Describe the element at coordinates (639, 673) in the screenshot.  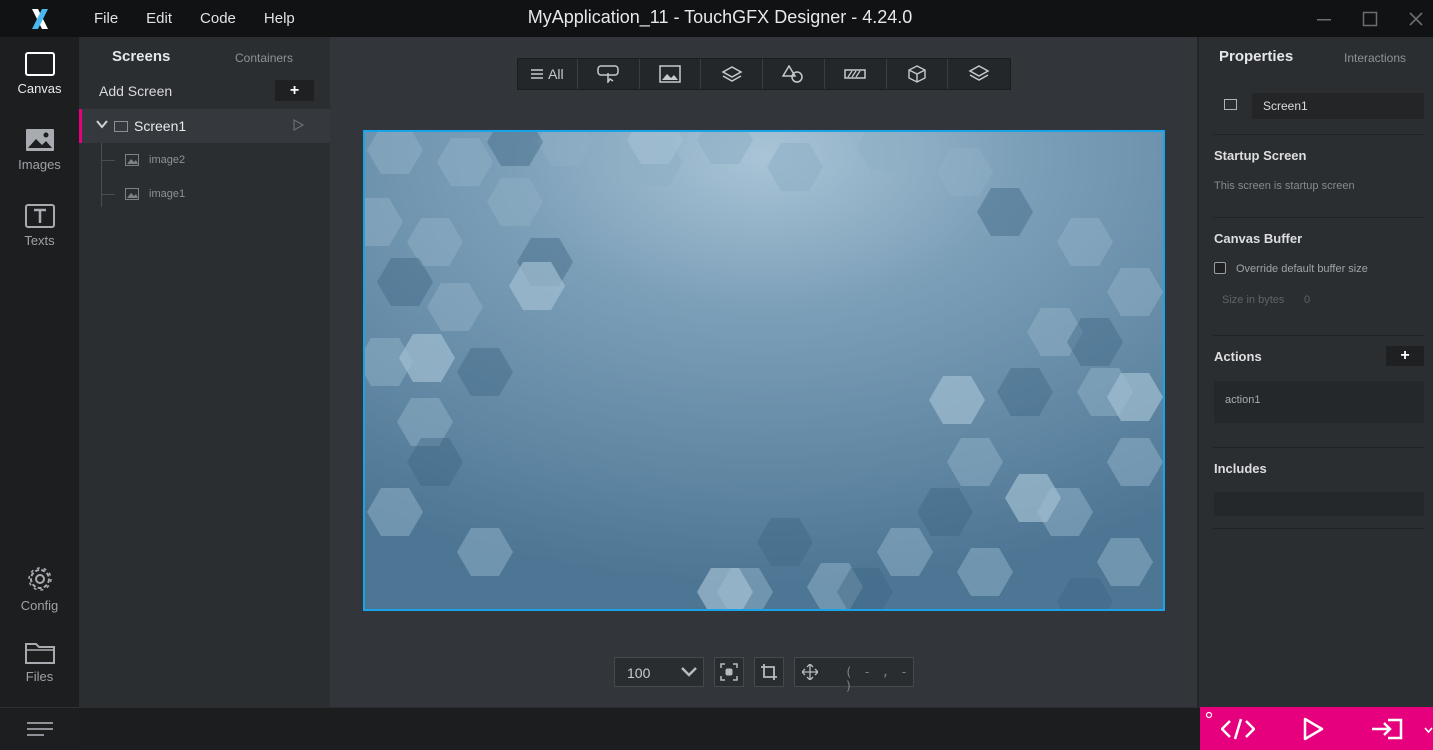
I see `zoom-value: 100` at that location.